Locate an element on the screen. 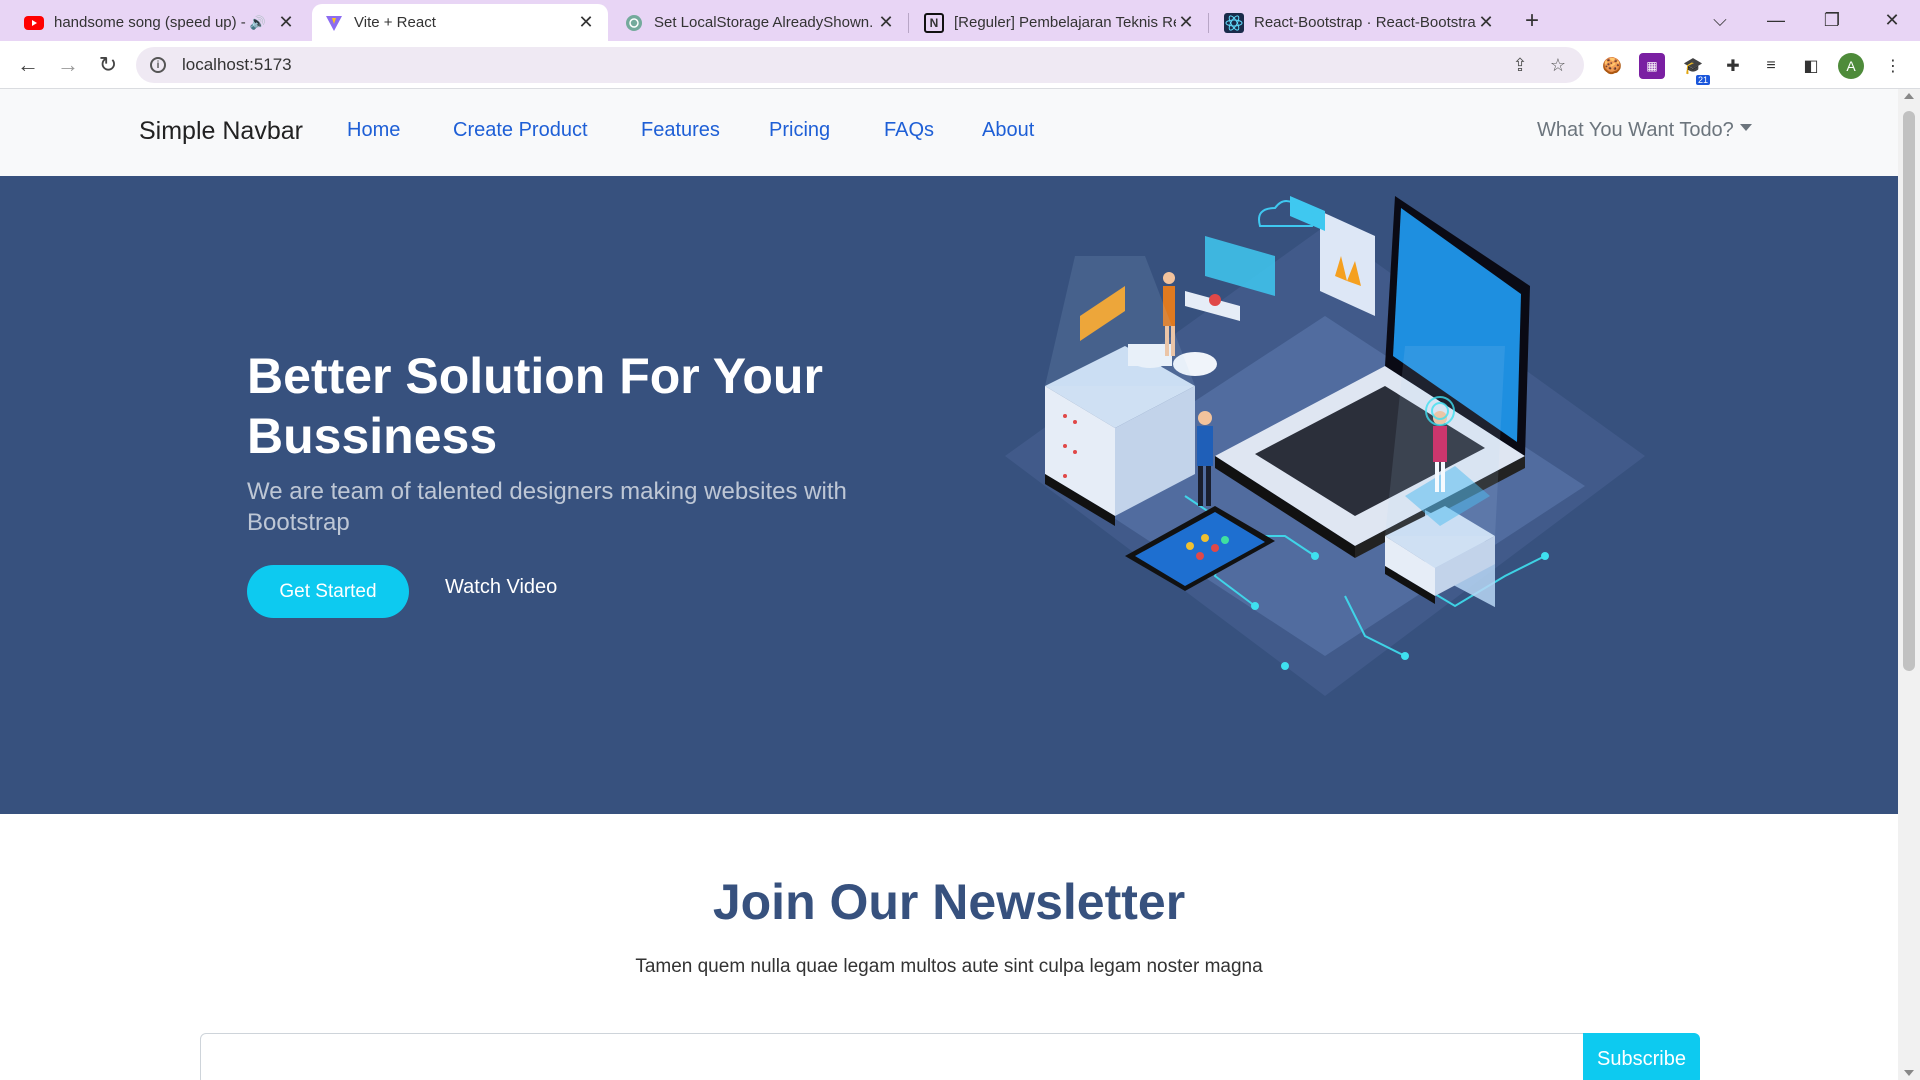 This screenshot has height=1080, width=1920. restore-button: ❐ is located at coordinates (1832, 20).